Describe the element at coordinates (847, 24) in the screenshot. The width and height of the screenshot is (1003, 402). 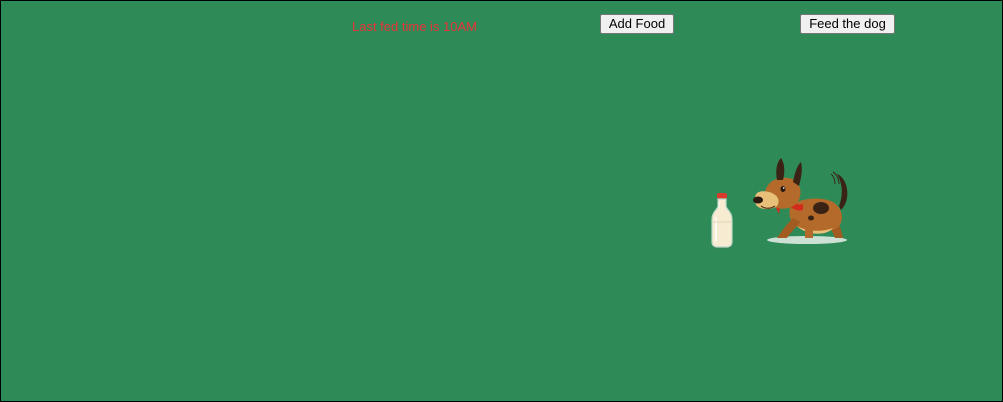
I see `feed-dog-button: Feed the dog` at that location.